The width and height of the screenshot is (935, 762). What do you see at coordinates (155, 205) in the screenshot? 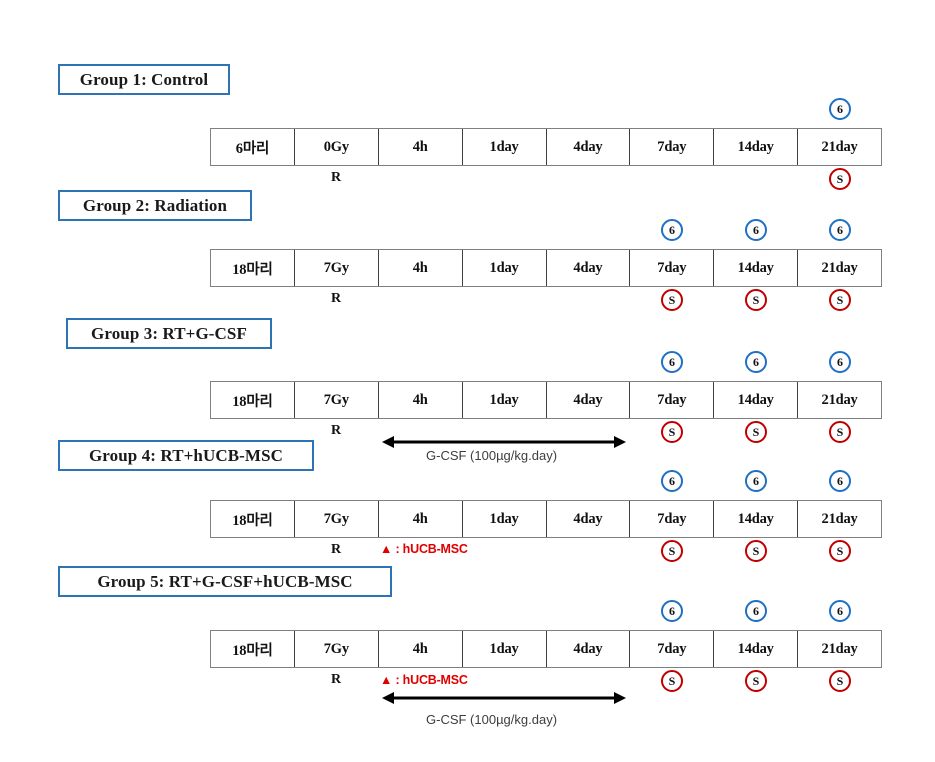
I see `group-header-2: Group 2: Radiation` at bounding box center [155, 205].